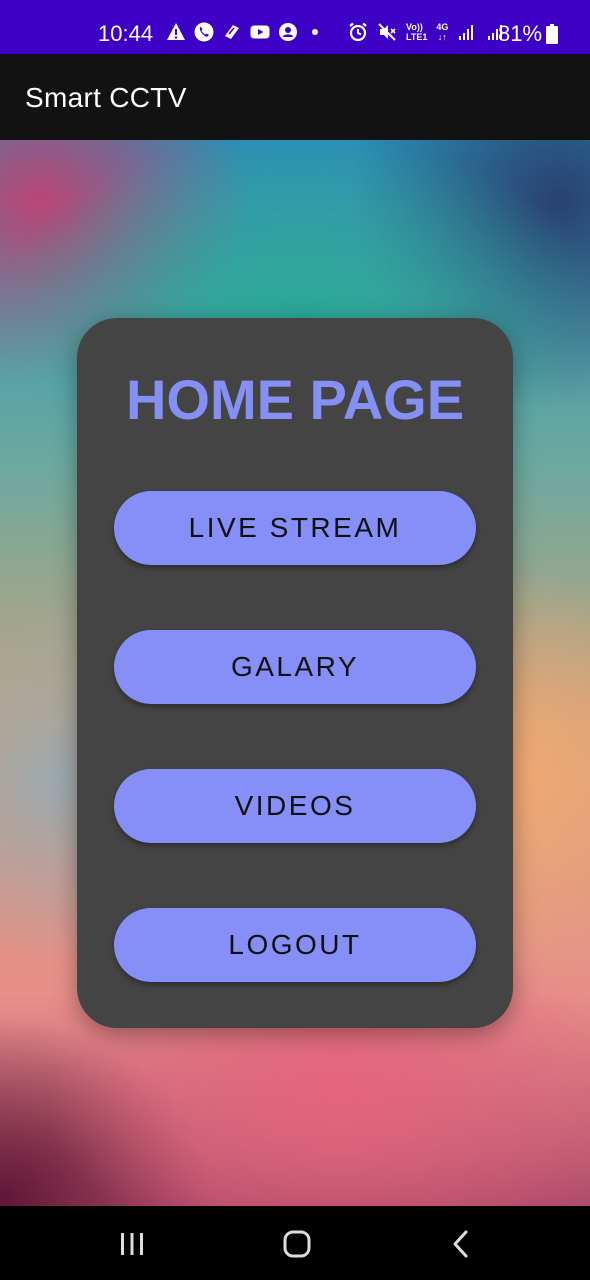 This screenshot has width=590, height=1280. Describe the element at coordinates (295, 97) in the screenshot. I see `app-bar: Smart CCTV` at that location.